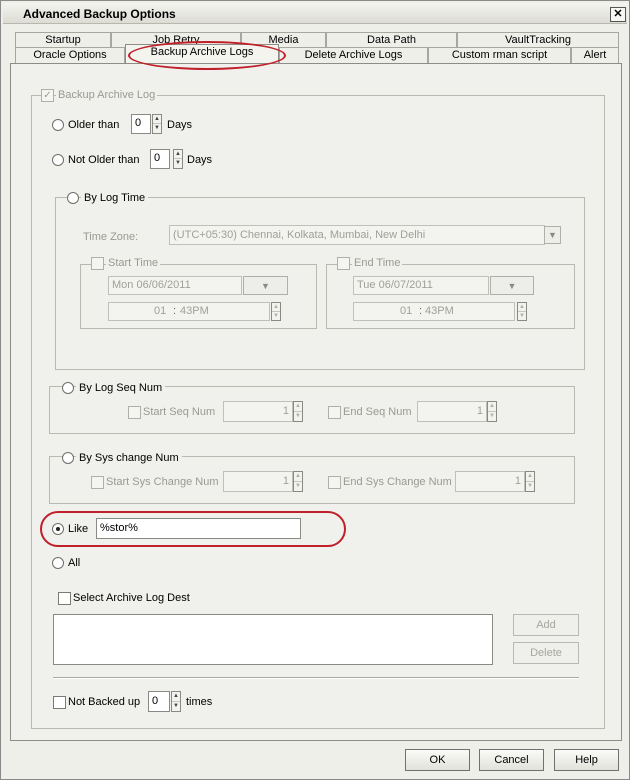 This screenshot has width=630, height=780. What do you see at coordinates (104, 702) in the screenshot?
I see `not-backed-up-label: Not Backed up` at bounding box center [104, 702].